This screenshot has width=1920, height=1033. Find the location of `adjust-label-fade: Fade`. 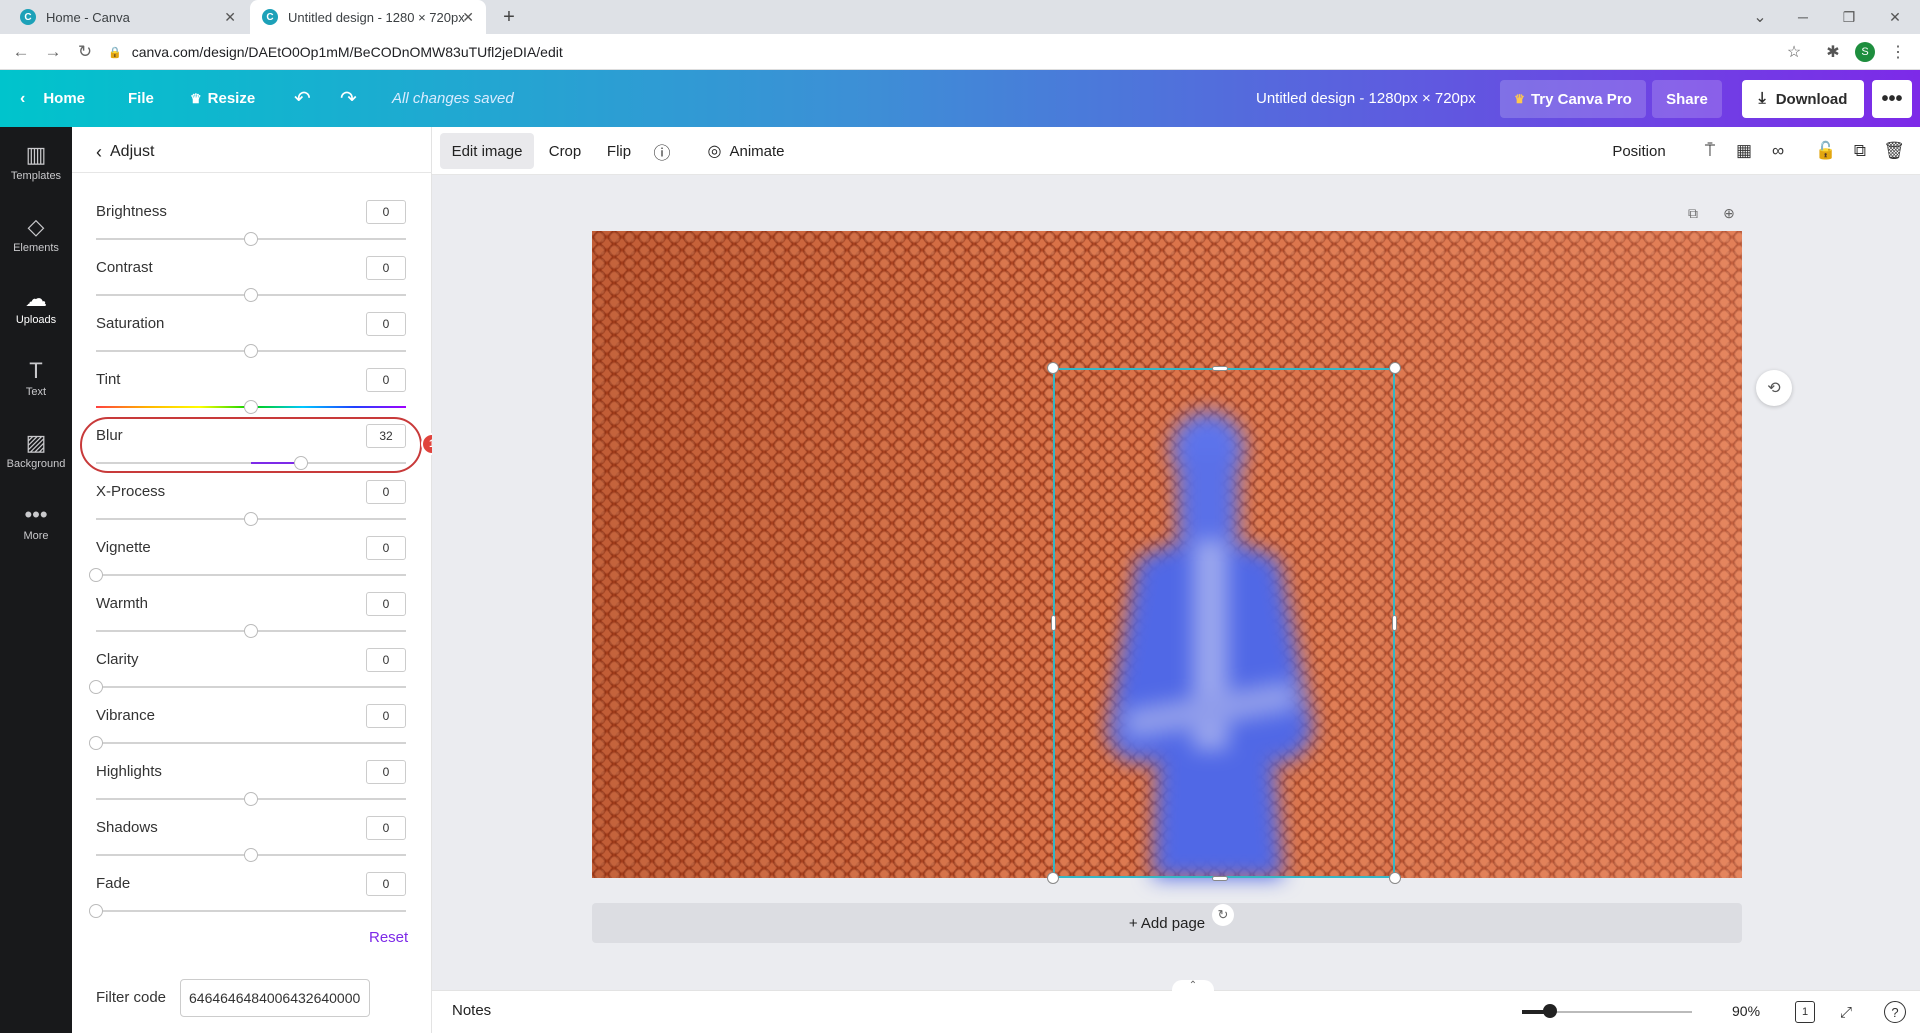

adjust-label-fade: Fade is located at coordinates (113, 883).